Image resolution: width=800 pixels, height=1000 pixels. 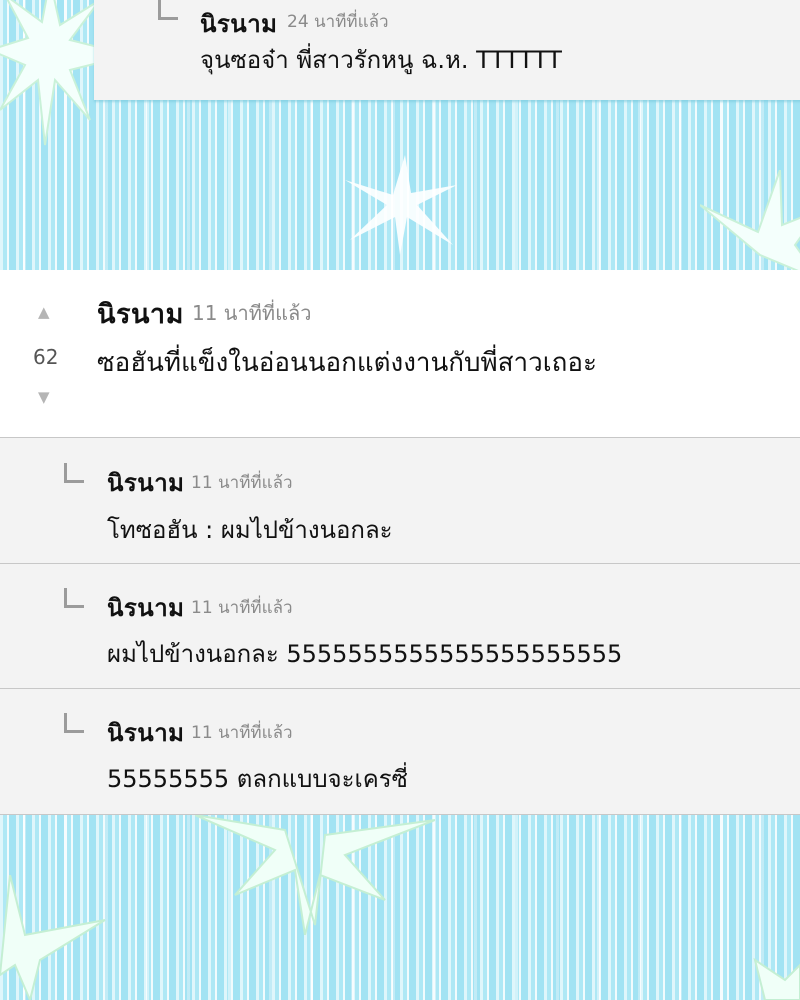 I want to click on vote-count: 62, so click(x=46, y=357).